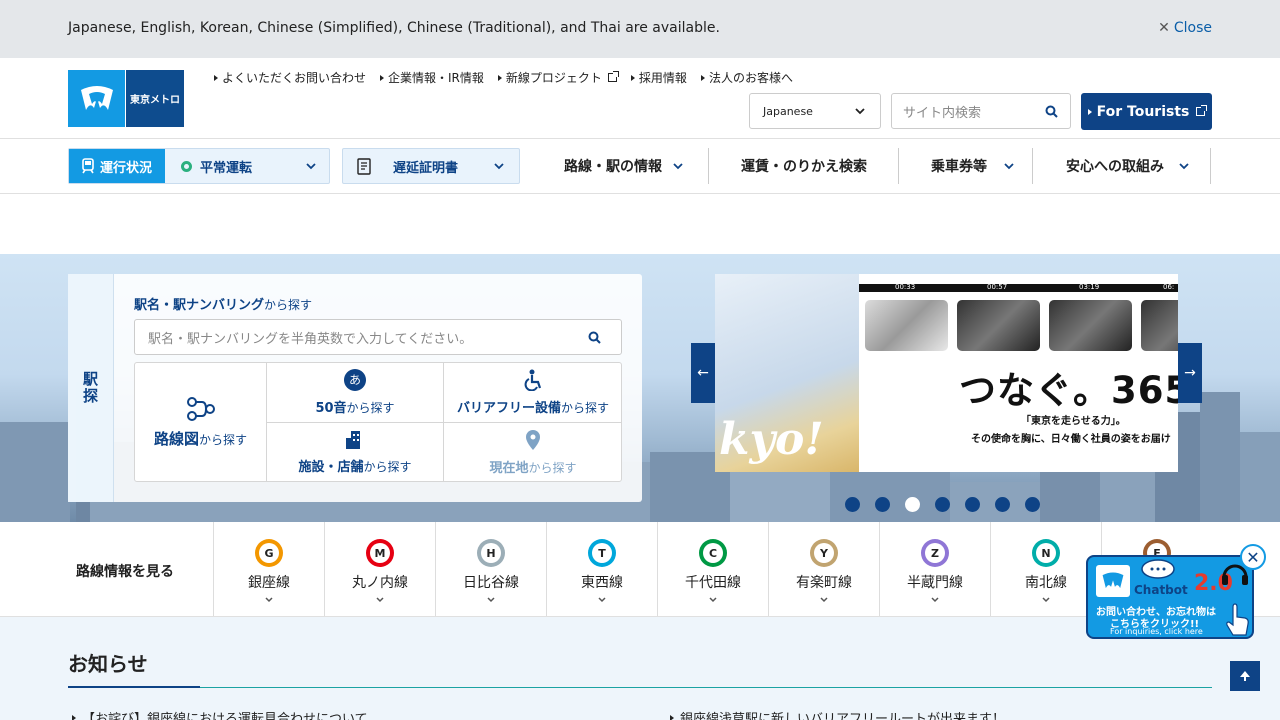 Image resolution: width=1280 pixels, height=720 pixels. I want to click on line-item: N 南北線, so click(1045, 569).